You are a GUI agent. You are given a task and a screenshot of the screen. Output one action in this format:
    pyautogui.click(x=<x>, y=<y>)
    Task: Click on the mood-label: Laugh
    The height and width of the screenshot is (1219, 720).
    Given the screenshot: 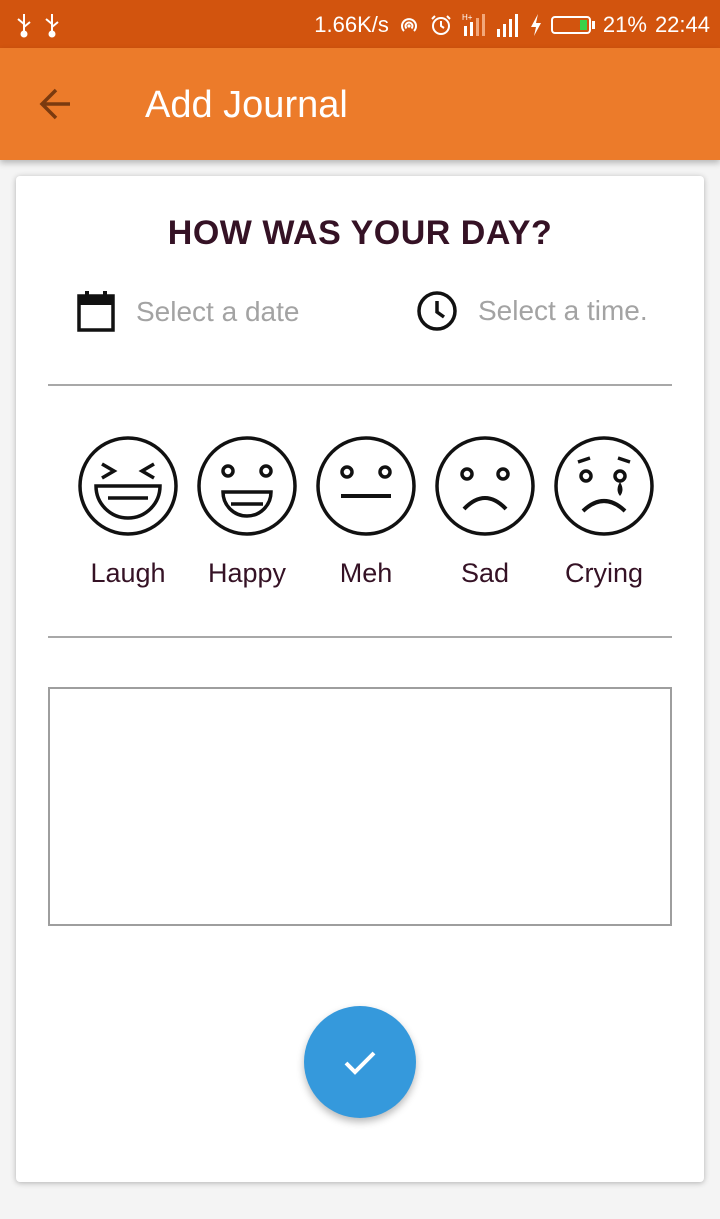 What is the action you would take?
    pyautogui.click(x=128, y=573)
    